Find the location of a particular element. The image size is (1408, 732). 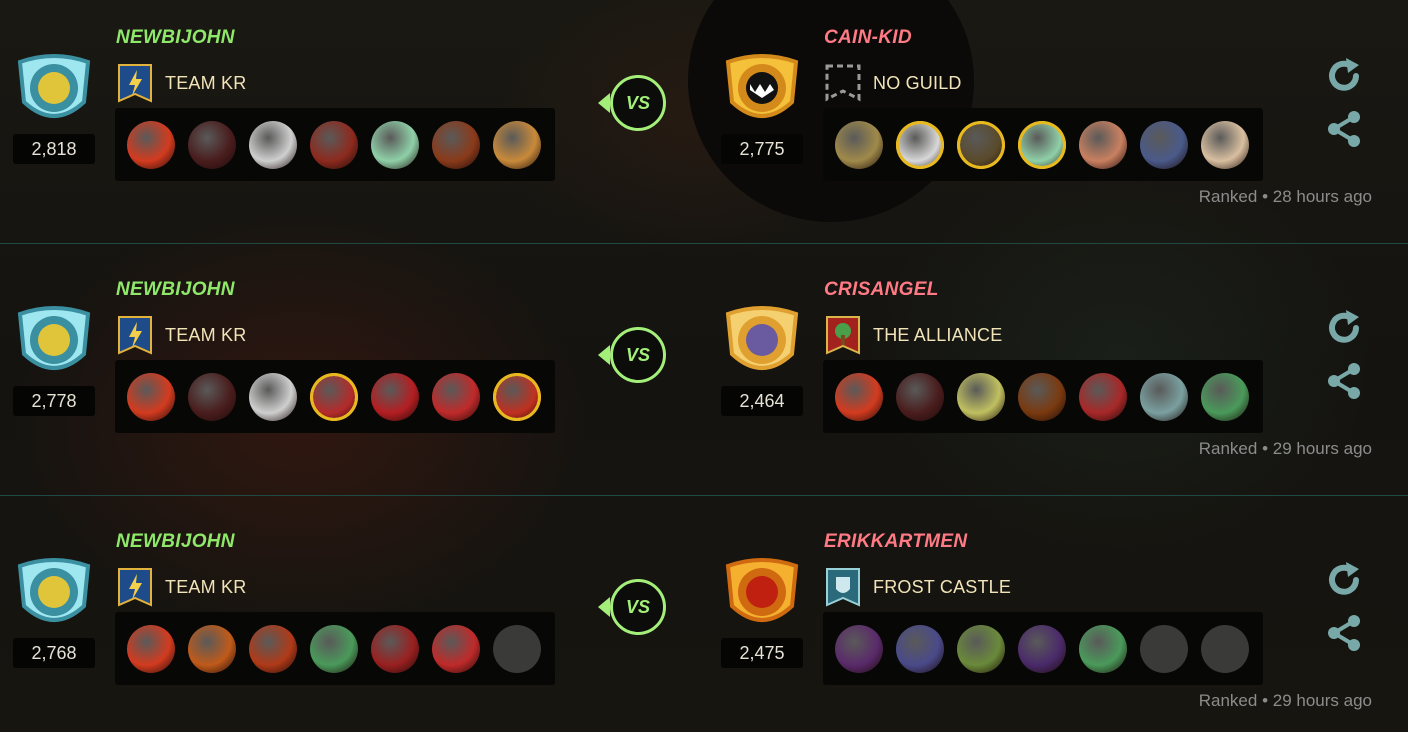

player-rating: 2,775 is located at coordinates (762, 149).